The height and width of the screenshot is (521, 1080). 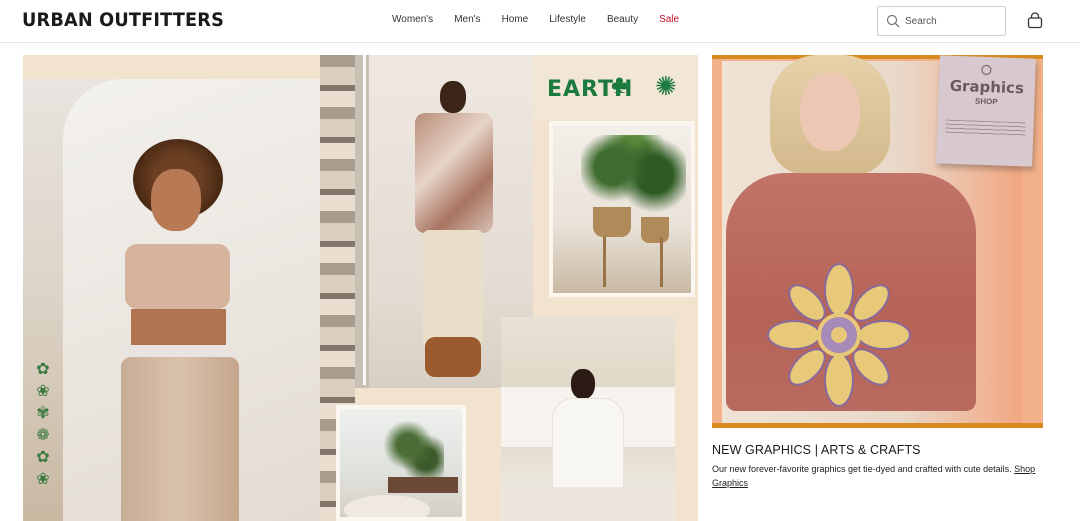 What do you see at coordinates (986, 70) in the screenshot?
I see `tag-logo-icon` at bounding box center [986, 70].